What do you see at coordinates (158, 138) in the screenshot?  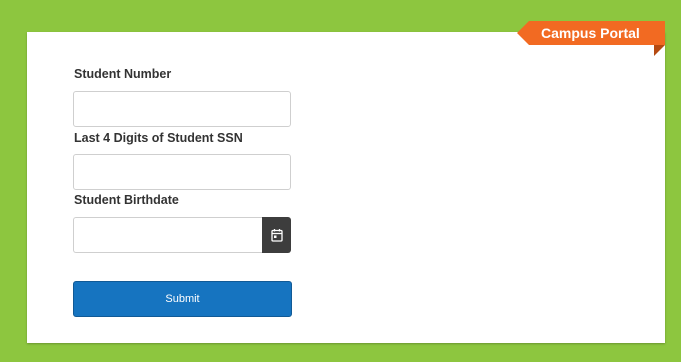 I see `ssn-last4-label: Last 4 Digits of Student SSN` at bounding box center [158, 138].